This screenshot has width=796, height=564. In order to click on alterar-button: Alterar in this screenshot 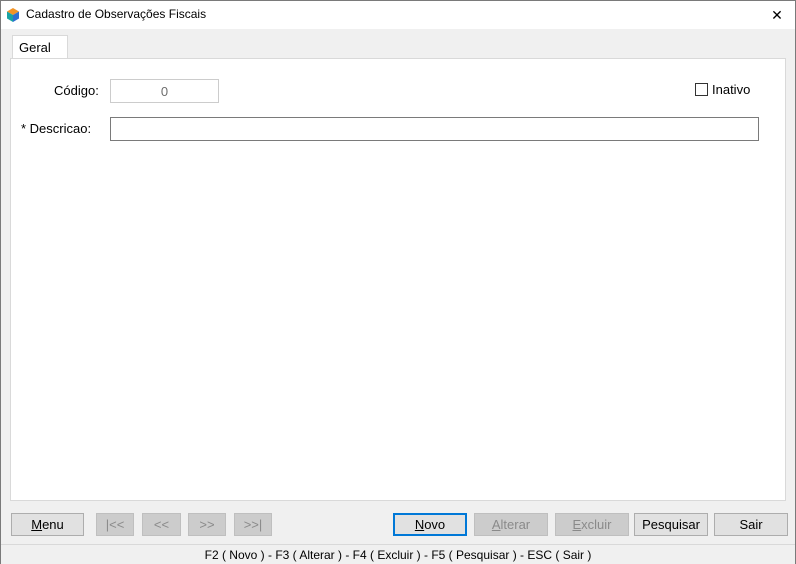, I will do `click(511, 524)`.